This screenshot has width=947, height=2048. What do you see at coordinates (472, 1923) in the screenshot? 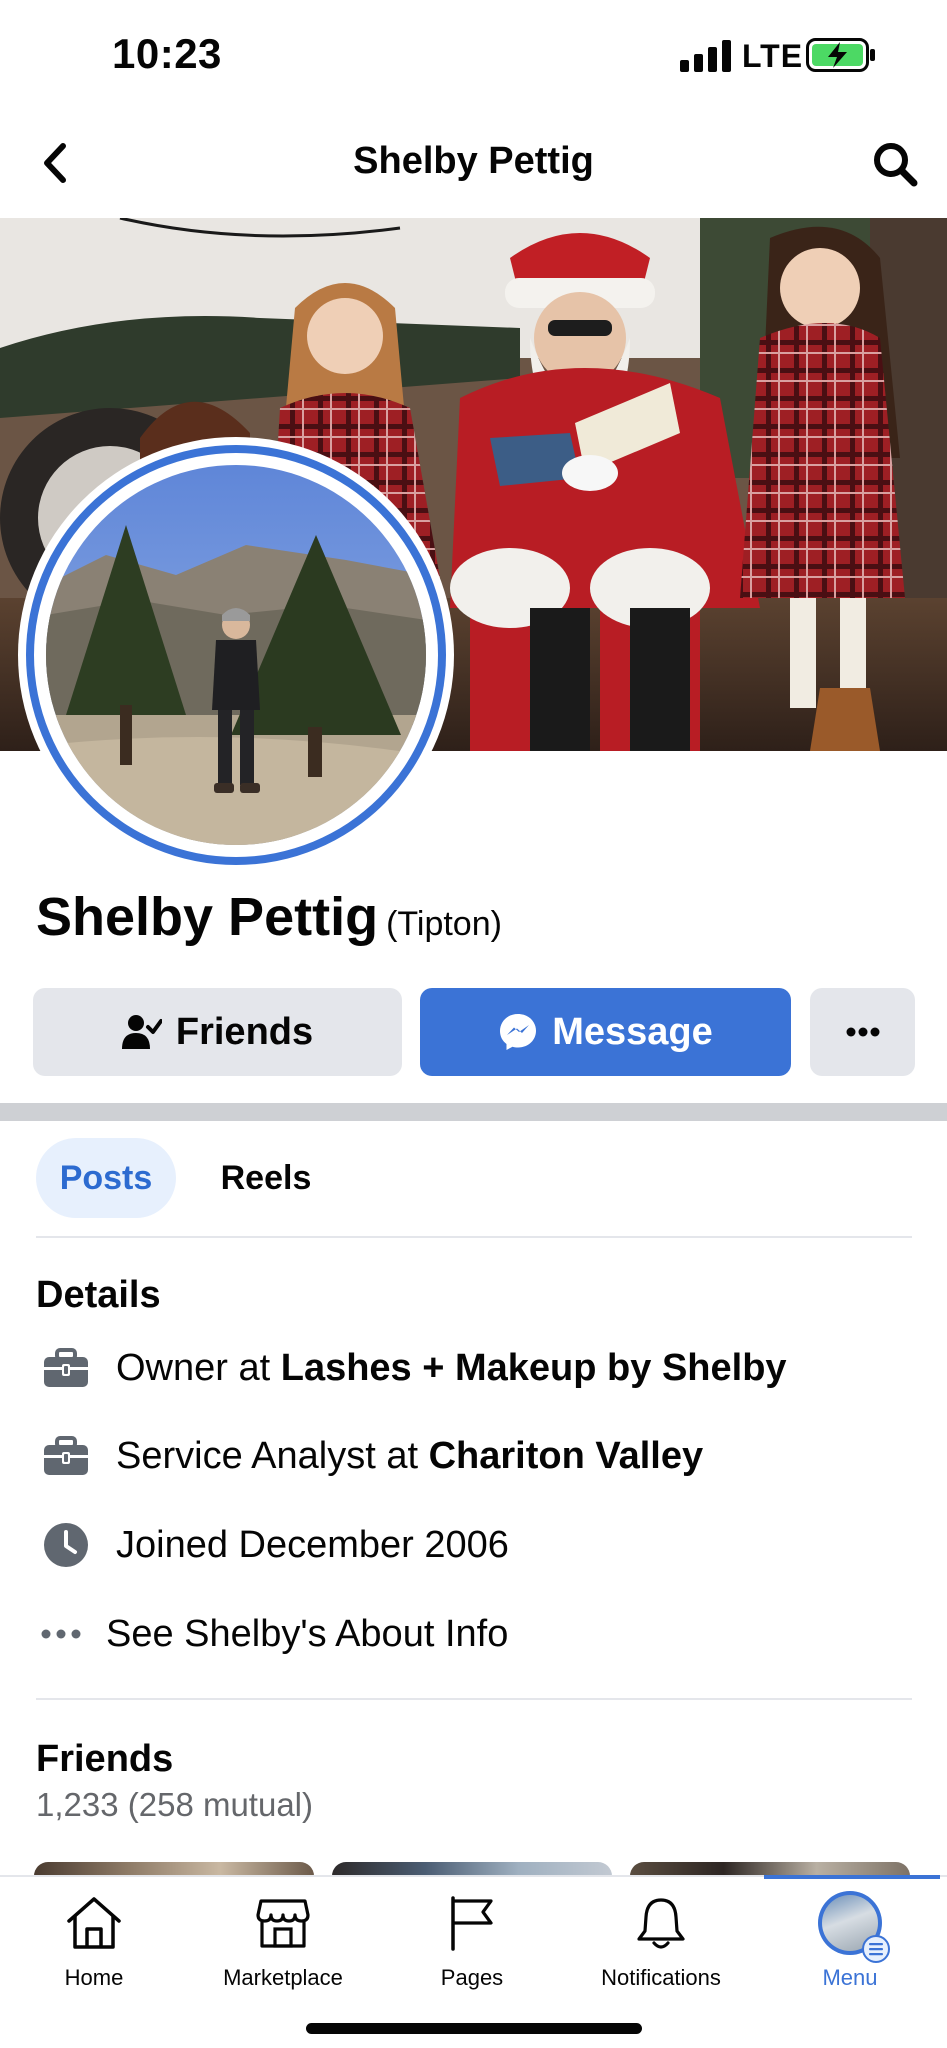
I see `flag-icon` at bounding box center [472, 1923].